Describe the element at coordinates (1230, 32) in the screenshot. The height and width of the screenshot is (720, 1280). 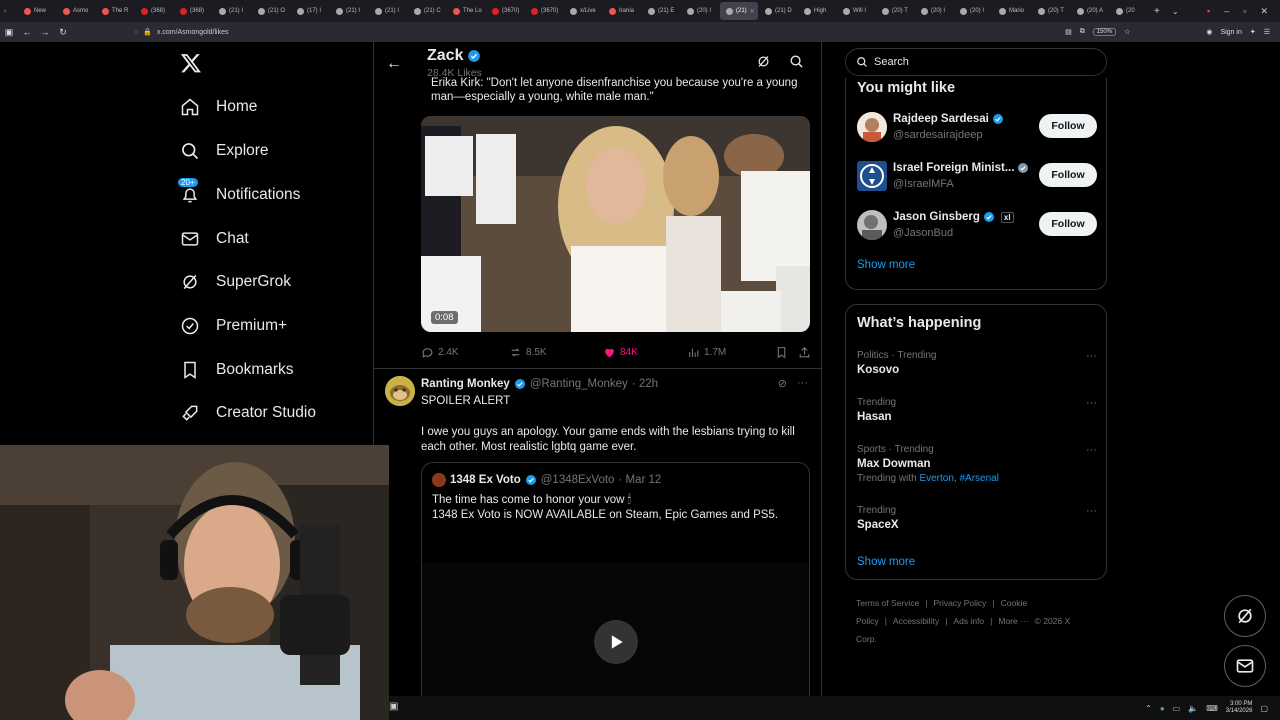
I see `sign-in-link: Sign in` at that location.